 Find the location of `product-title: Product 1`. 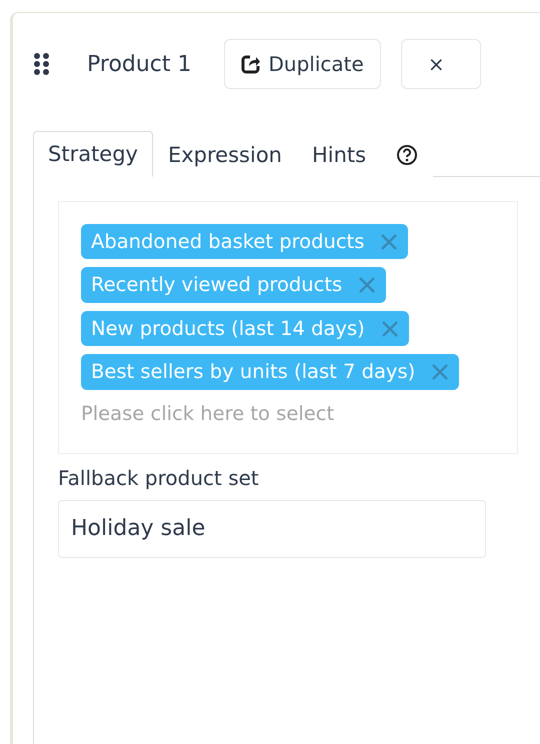

product-title: Product 1 is located at coordinates (139, 64).